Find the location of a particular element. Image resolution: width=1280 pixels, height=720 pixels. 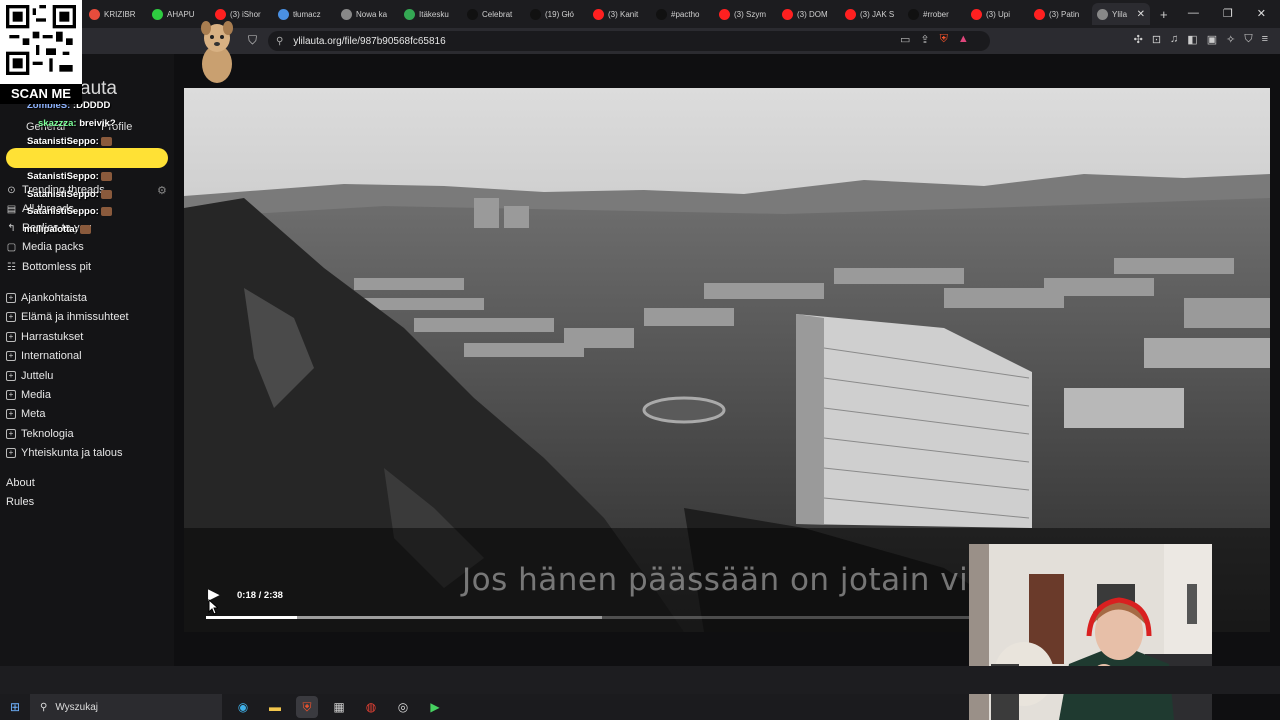

extensions-icon: ✣ is located at coordinates (1138, 39).